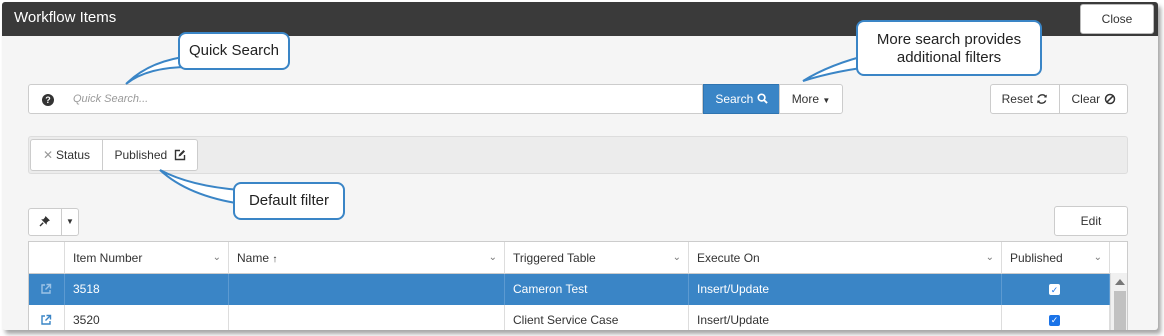 This screenshot has height=336, width=1164. What do you see at coordinates (597, 289) in the screenshot?
I see `cell-triggered-table: Cameron Test` at bounding box center [597, 289].